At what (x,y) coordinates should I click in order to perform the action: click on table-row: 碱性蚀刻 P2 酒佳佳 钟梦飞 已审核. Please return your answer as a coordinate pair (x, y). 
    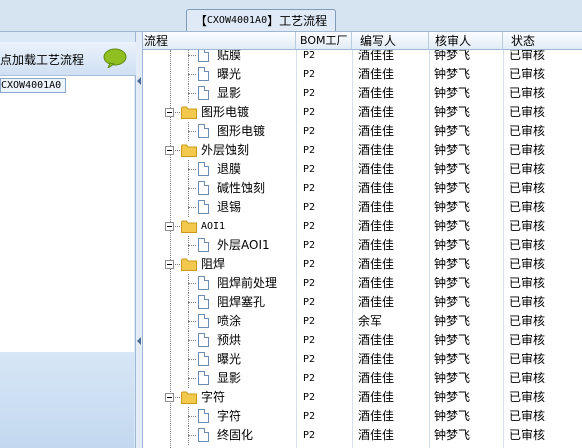
    Looking at the image, I should click on (362, 188).